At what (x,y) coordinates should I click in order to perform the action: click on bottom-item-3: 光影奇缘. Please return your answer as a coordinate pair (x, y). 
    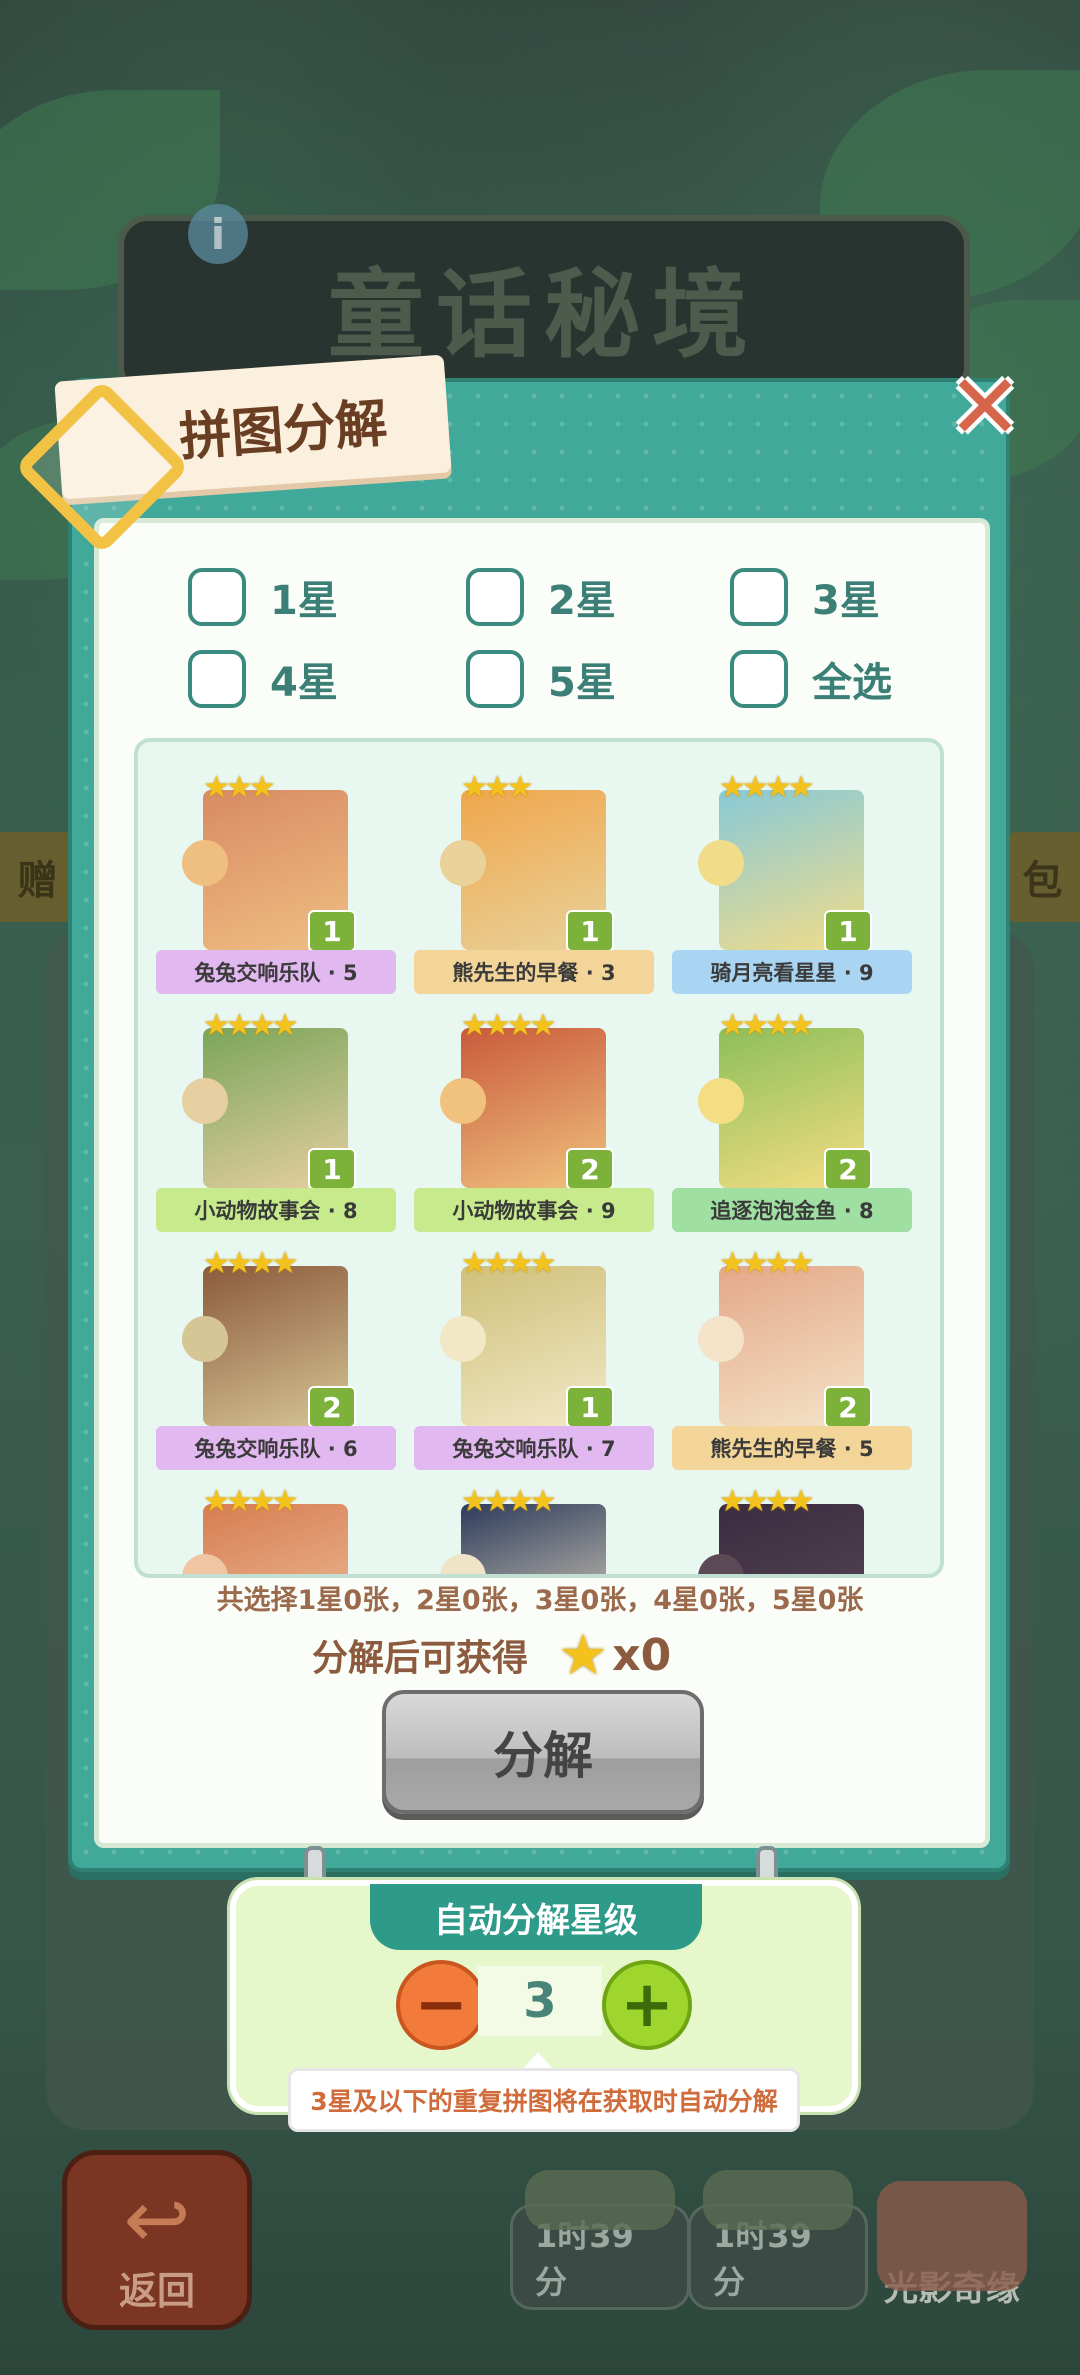
    Looking at the image, I should click on (952, 2240).